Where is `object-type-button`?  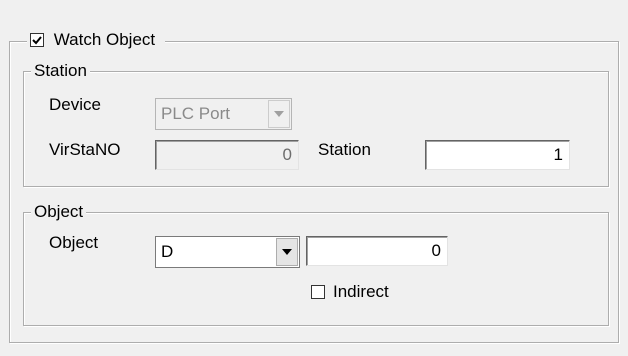 object-type-button is located at coordinates (287, 252).